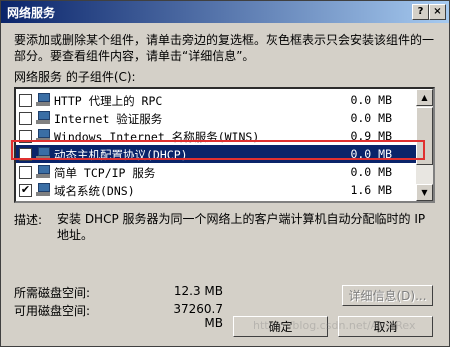  I want to click on disk-free-value: 37260.7 MB, so click(198, 316).